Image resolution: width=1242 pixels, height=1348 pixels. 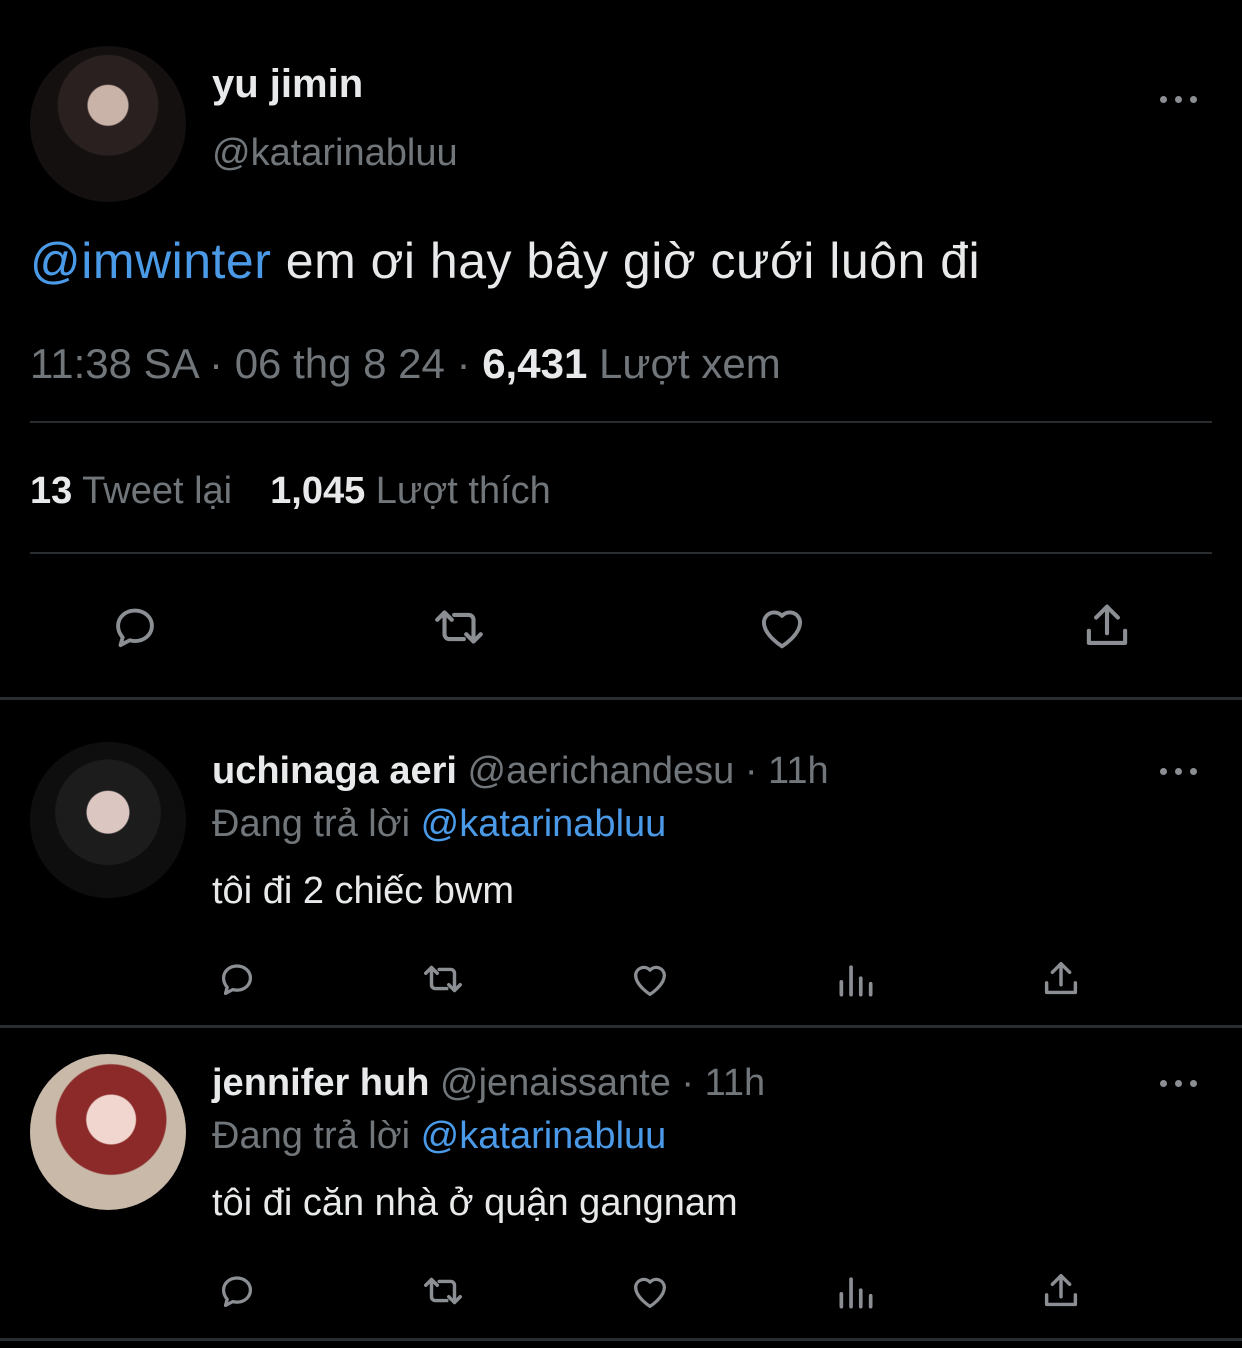 What do you see at coordinates (51, 491) in the screenshot?
I see `retweets-count: 13` at bounding box center [51, 491].